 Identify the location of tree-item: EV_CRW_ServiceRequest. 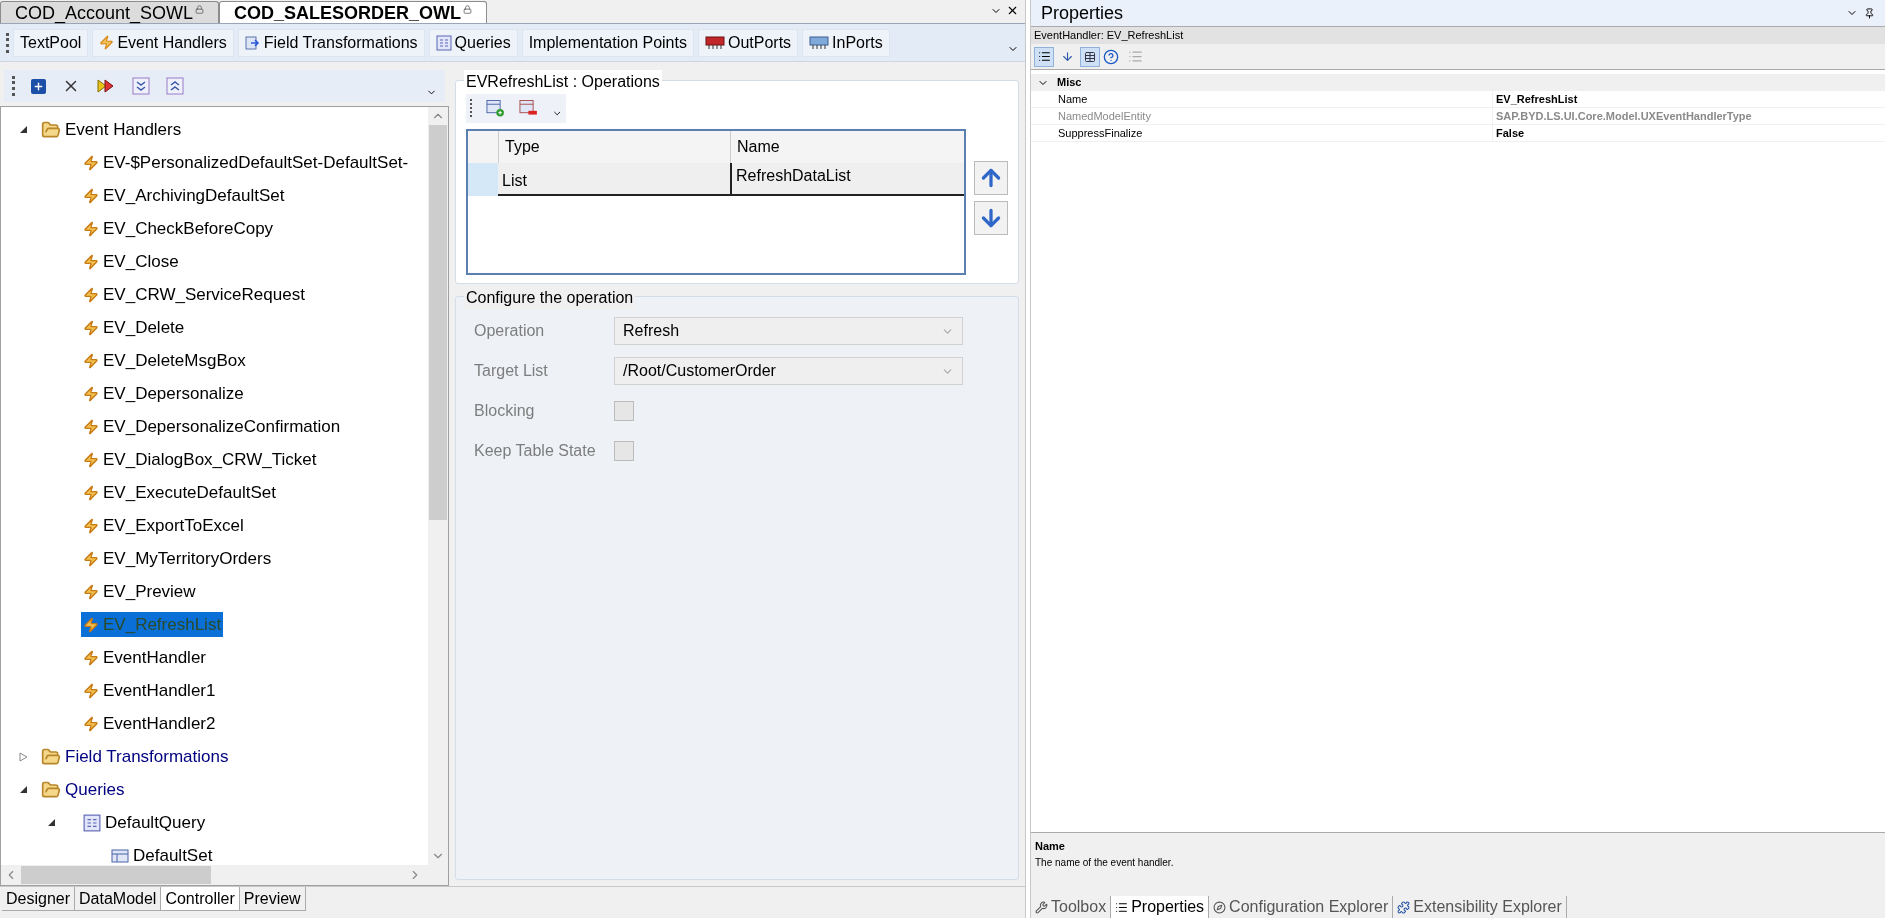
(194, 294).